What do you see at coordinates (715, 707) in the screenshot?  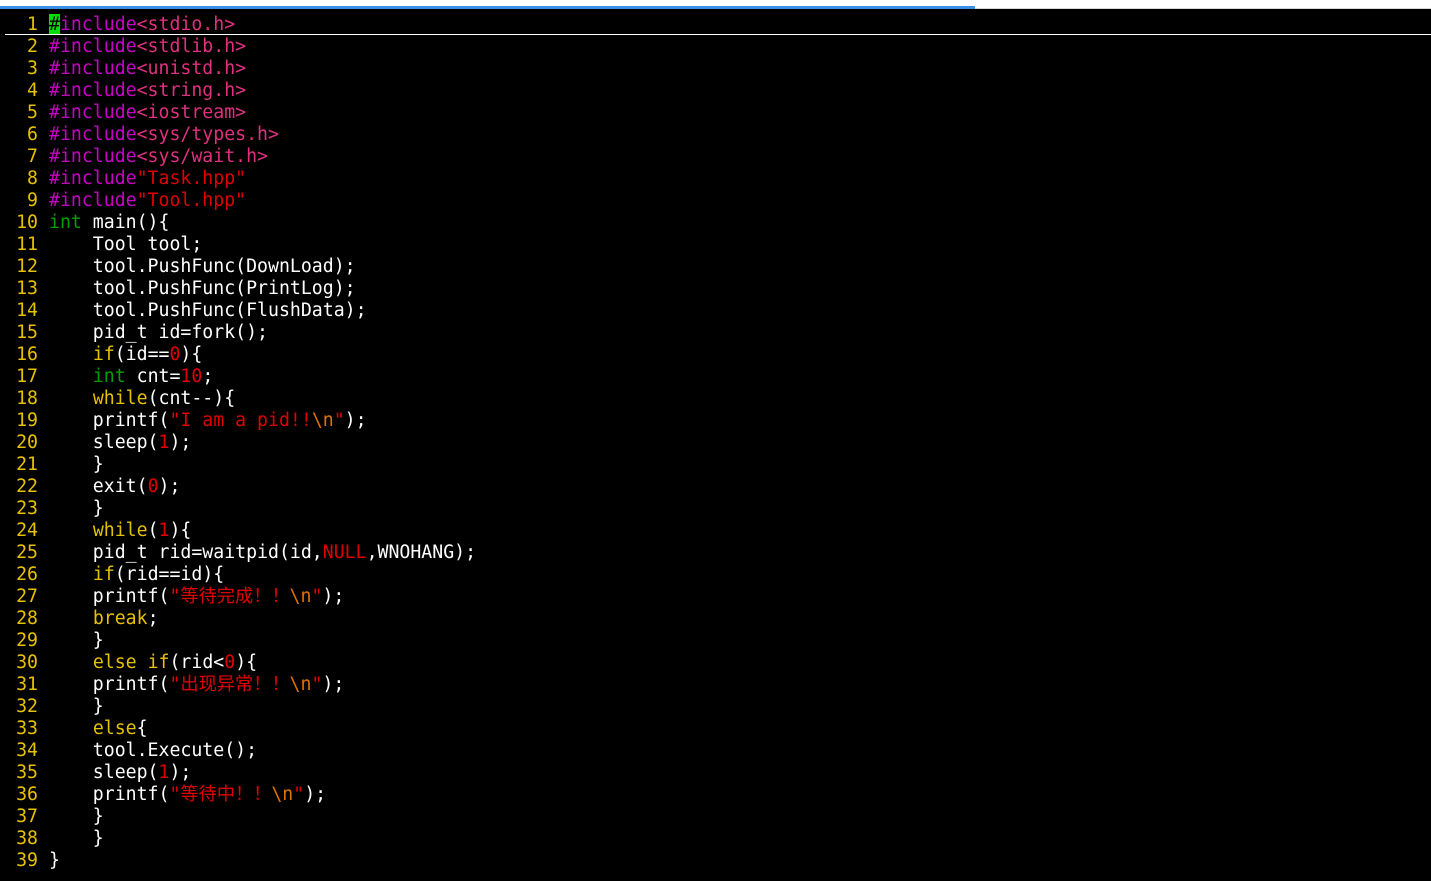 I see `code-line: 32 }` at bounding box center [715, 707].